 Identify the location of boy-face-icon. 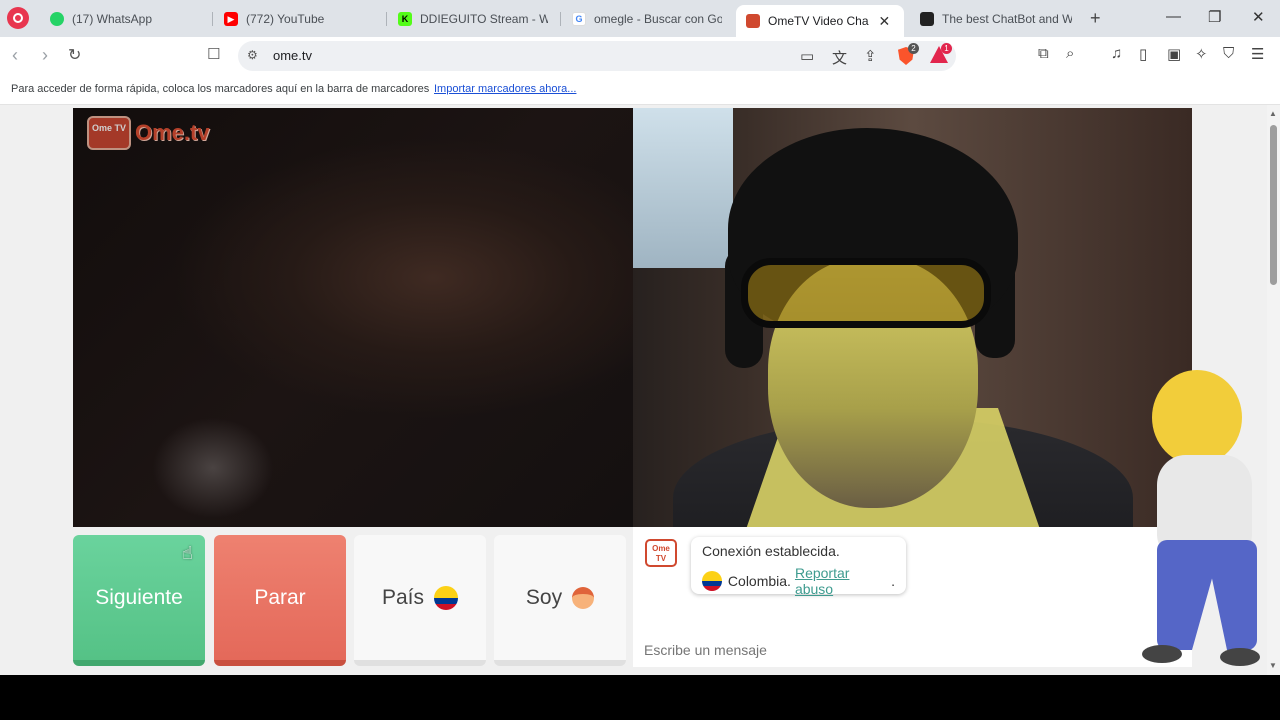
(583, 597).